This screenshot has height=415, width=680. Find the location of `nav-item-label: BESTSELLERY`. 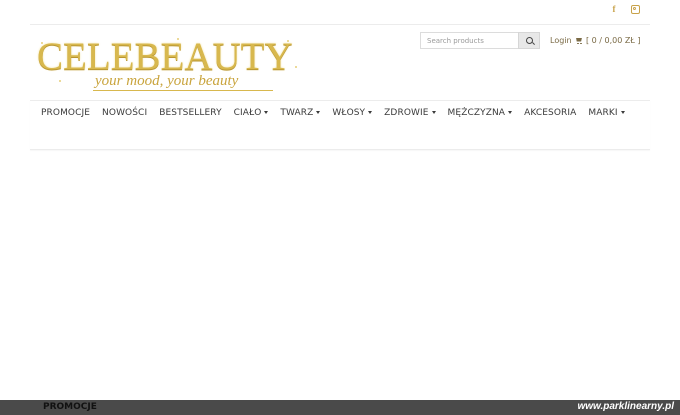

nav-item-label: BESTSELLERY is located at coordinates (190, 112).